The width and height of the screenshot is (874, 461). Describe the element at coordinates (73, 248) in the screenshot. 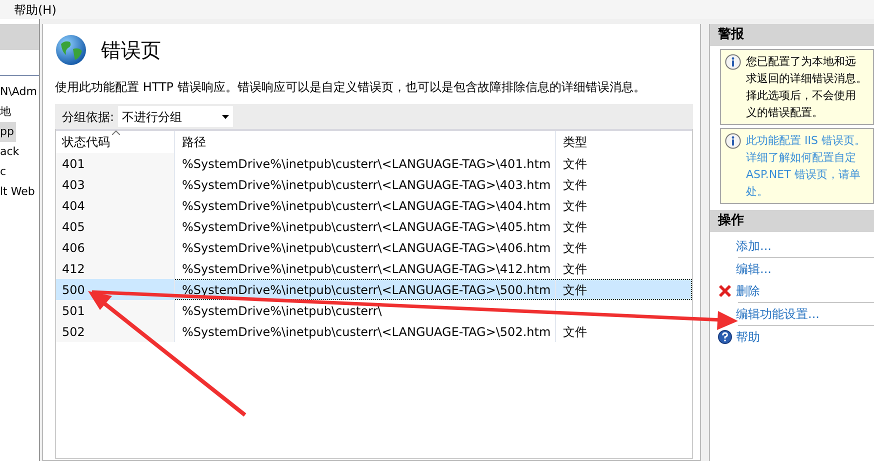

I see `table-cell-text: 406` at that location.